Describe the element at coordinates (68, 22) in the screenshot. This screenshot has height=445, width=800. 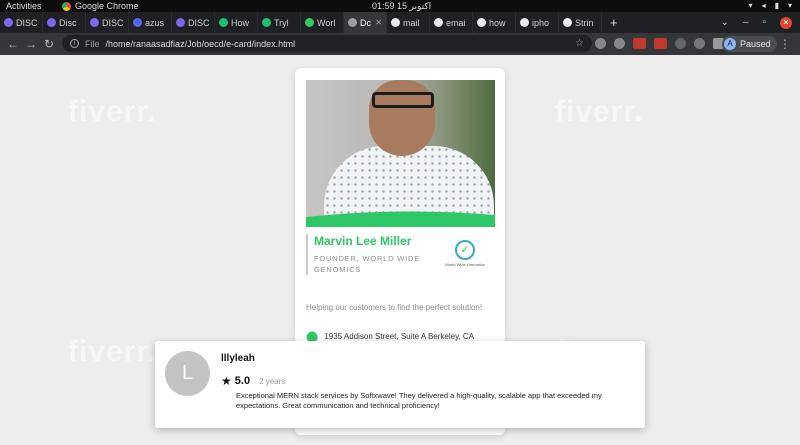
I see `tab-label: Disc` at that location.